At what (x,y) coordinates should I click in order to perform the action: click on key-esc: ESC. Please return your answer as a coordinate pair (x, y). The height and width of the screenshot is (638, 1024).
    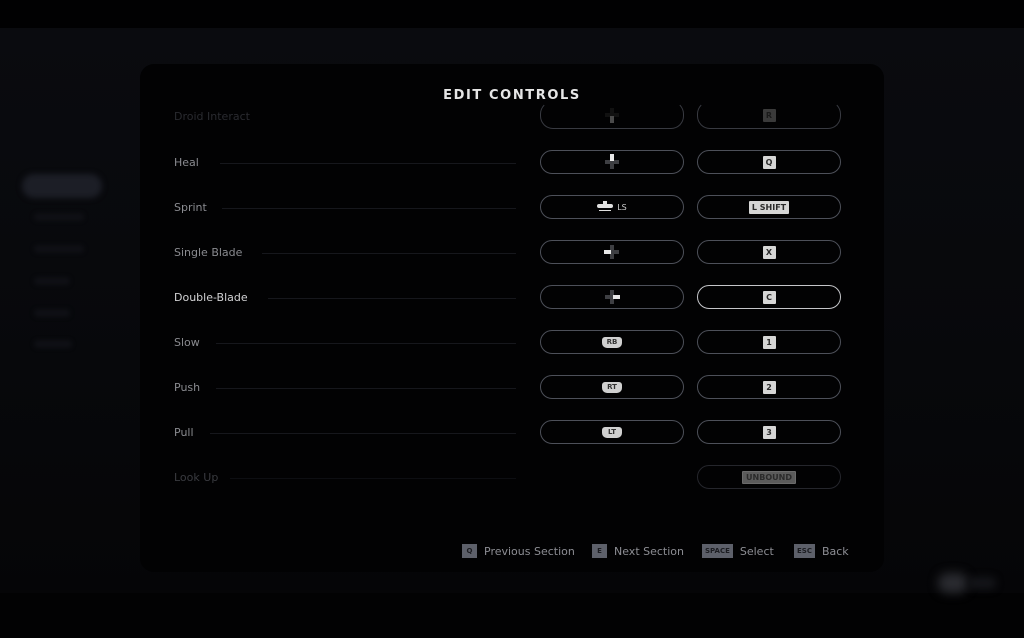
    Looking at the image, I should click on (804, 551).